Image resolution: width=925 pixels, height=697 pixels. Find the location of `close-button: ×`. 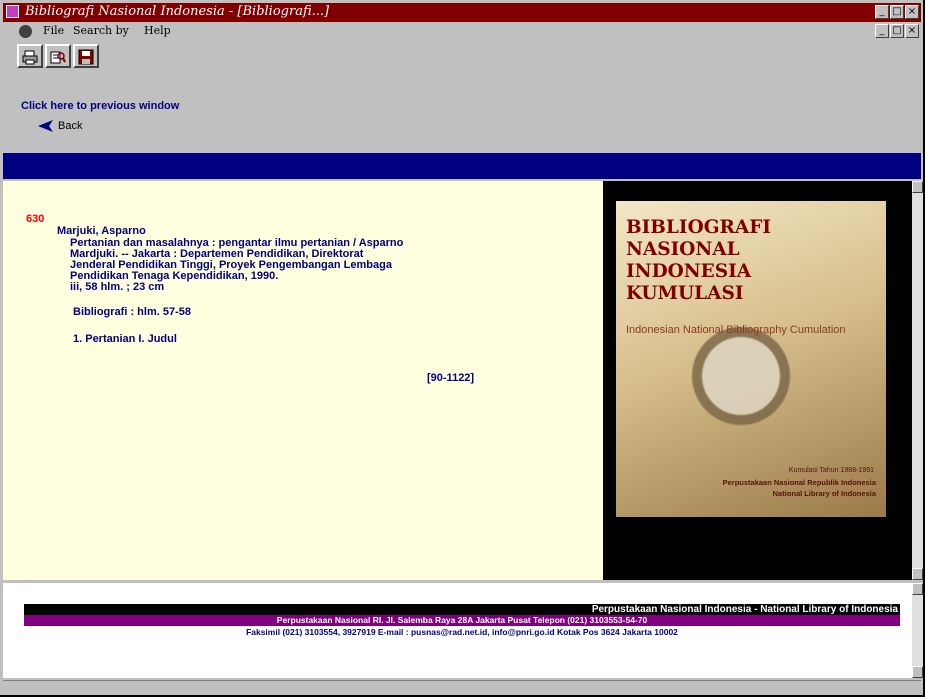

close-button: × is located at coordinates (912, 12).